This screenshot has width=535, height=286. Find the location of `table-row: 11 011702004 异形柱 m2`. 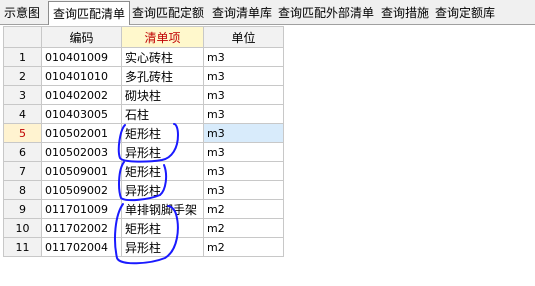

table-row: 11 011702004 异形柱 m2 is located at coordinates (143, 247).